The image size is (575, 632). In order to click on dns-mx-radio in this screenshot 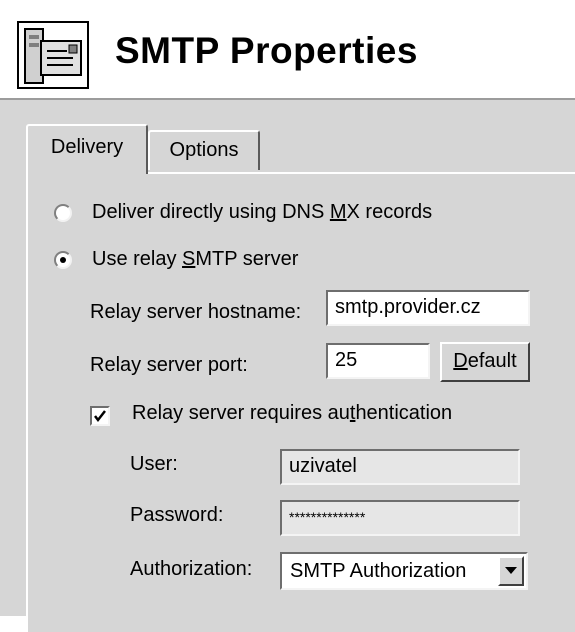, I will do `click(63, 213)`.